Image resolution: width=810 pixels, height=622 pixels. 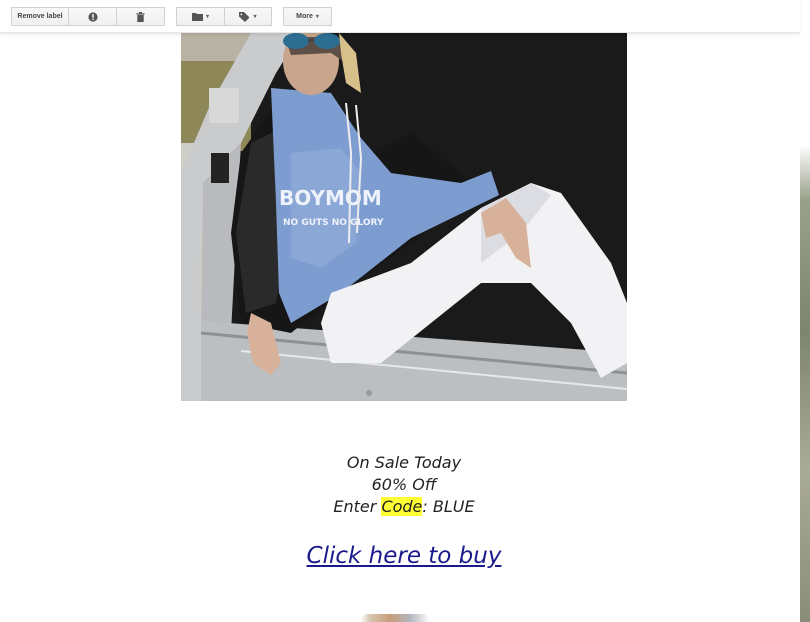 I want to click on promo-code-prefix: Enter, so click(x=357, y=506).